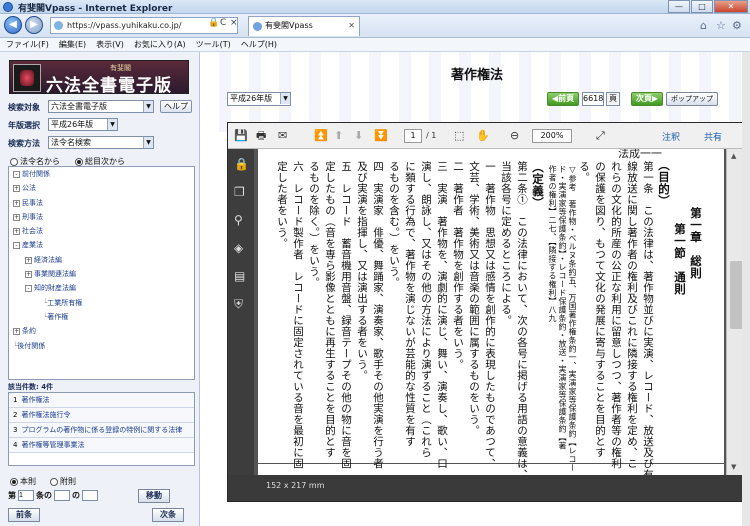  Describe the element at coordinates (514, 136) in the screenshot. I see `zoom-out-icon: ⊖` at that location.